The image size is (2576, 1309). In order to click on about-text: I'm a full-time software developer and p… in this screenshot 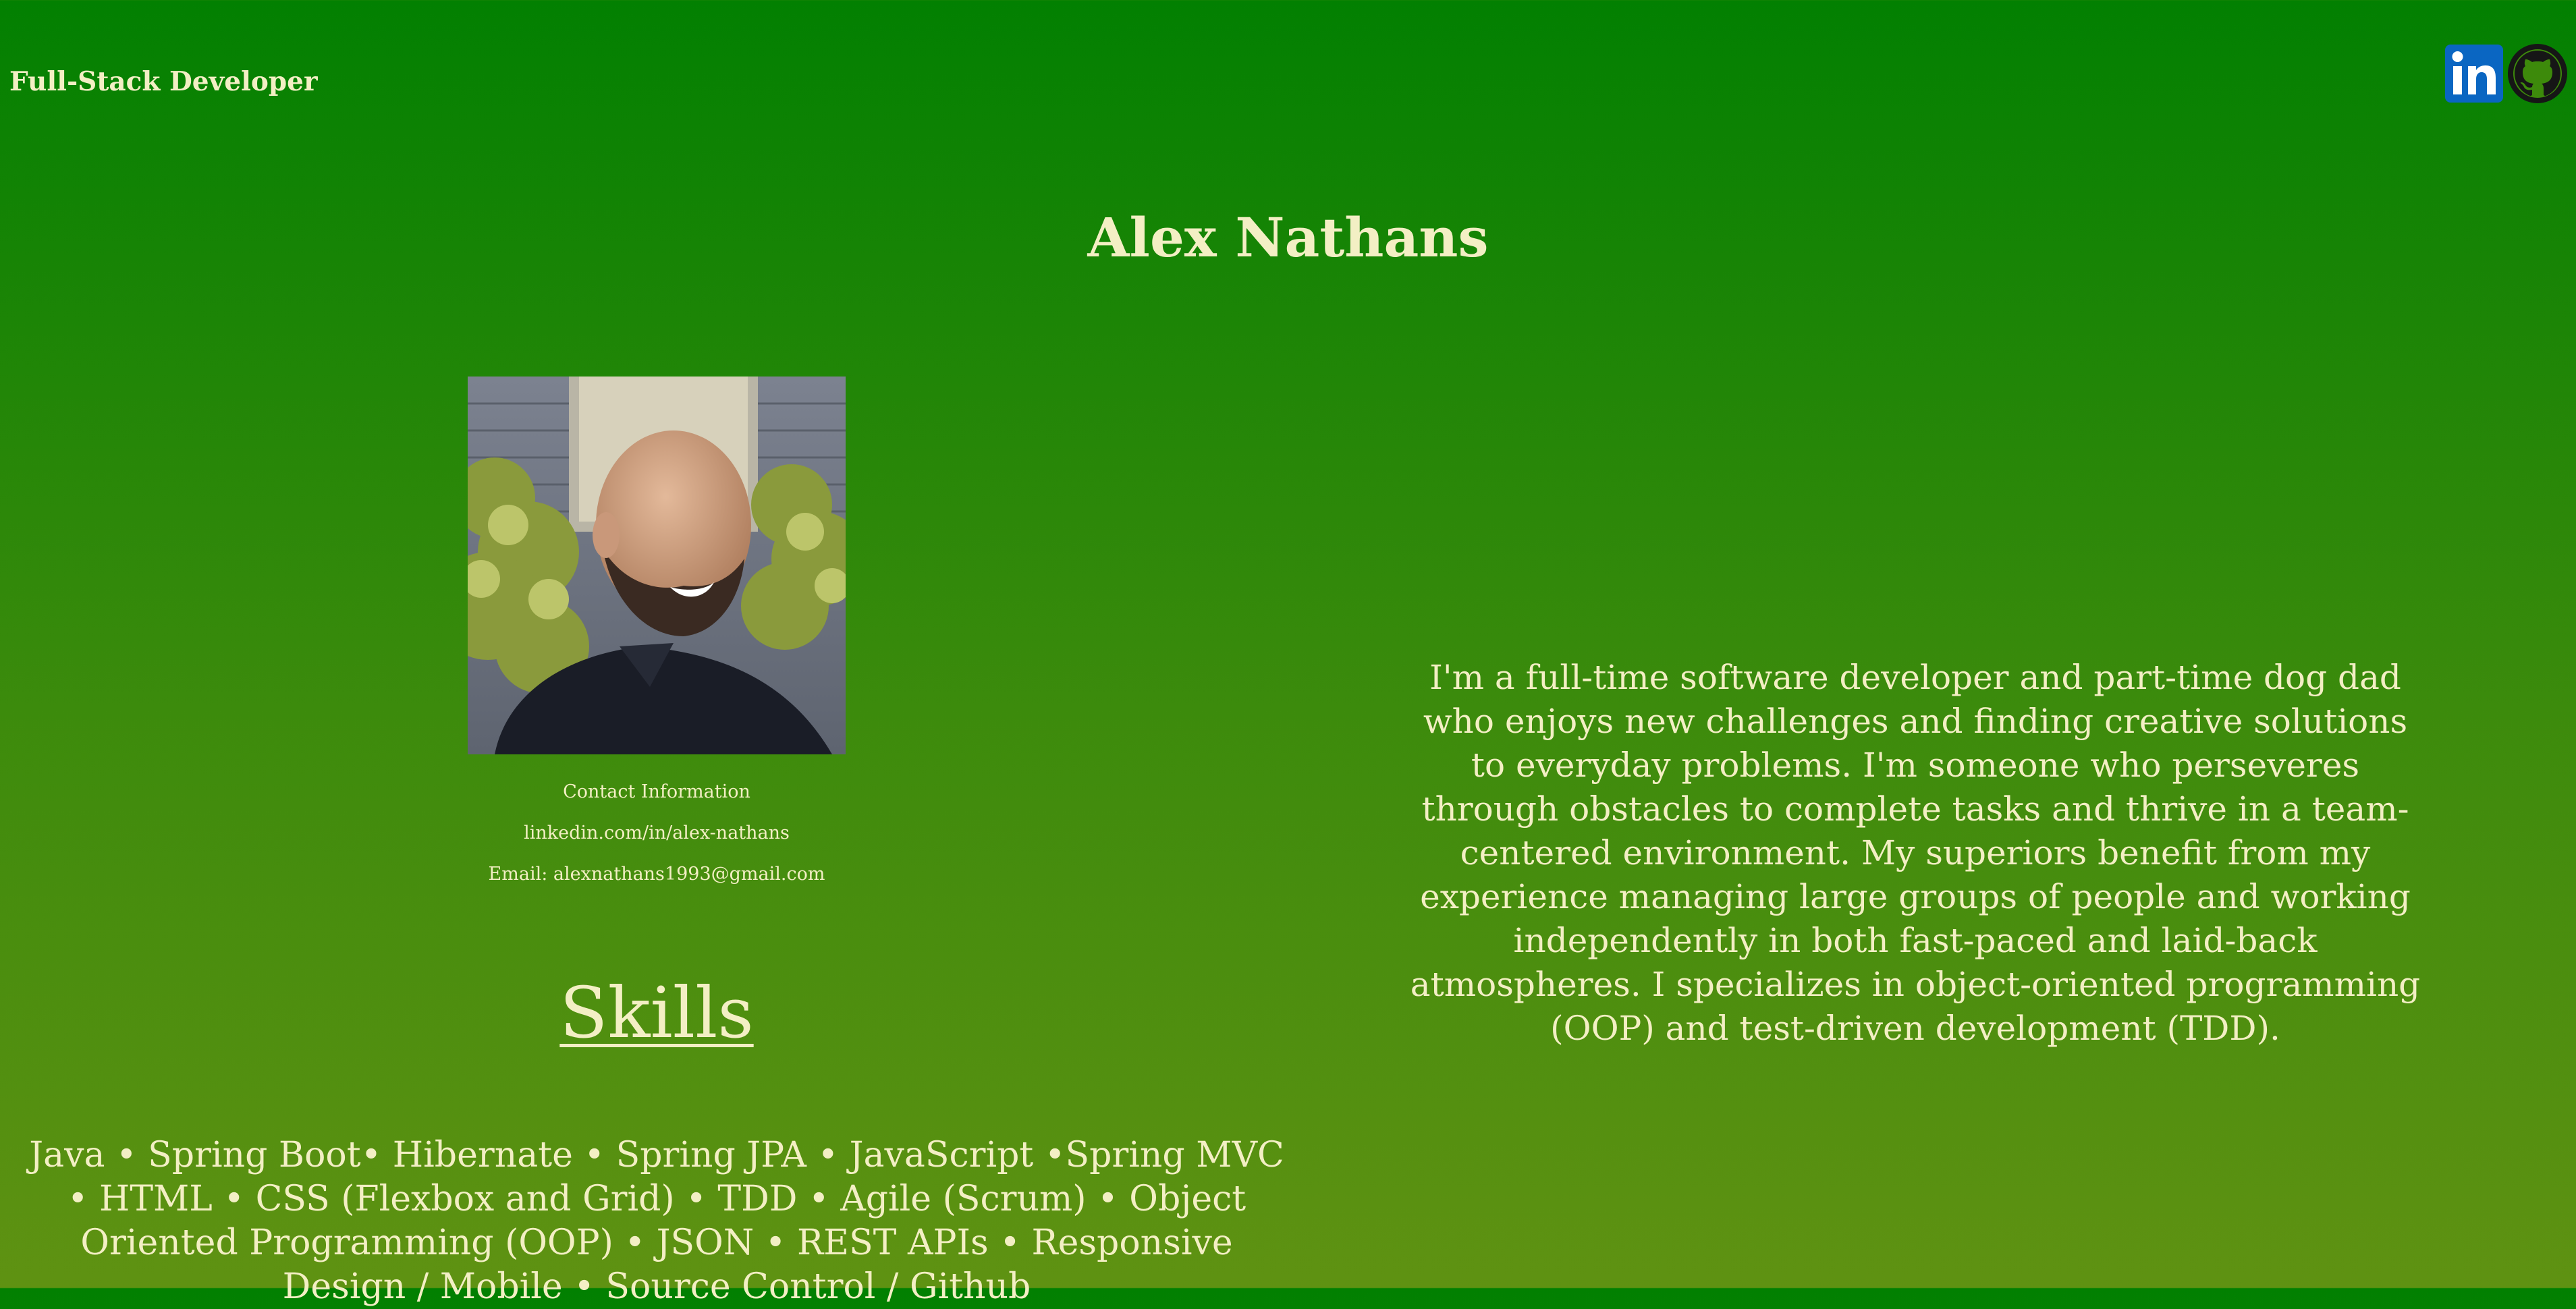, I will do `click(1915, 853)`.